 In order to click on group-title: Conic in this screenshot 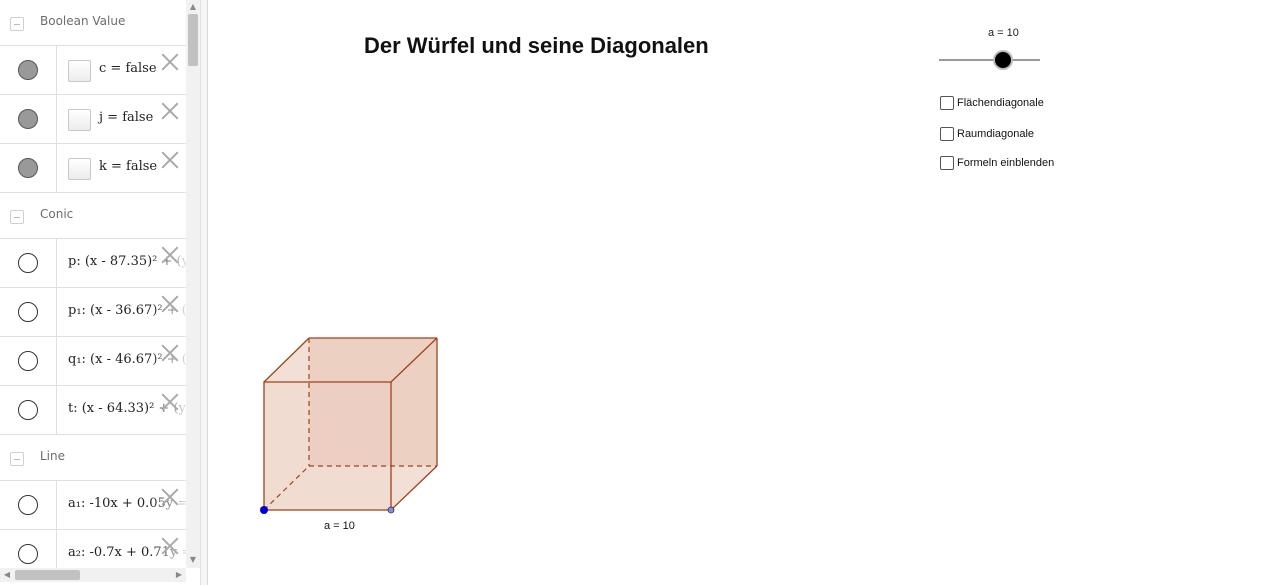, I will do `click(57, 214)`.